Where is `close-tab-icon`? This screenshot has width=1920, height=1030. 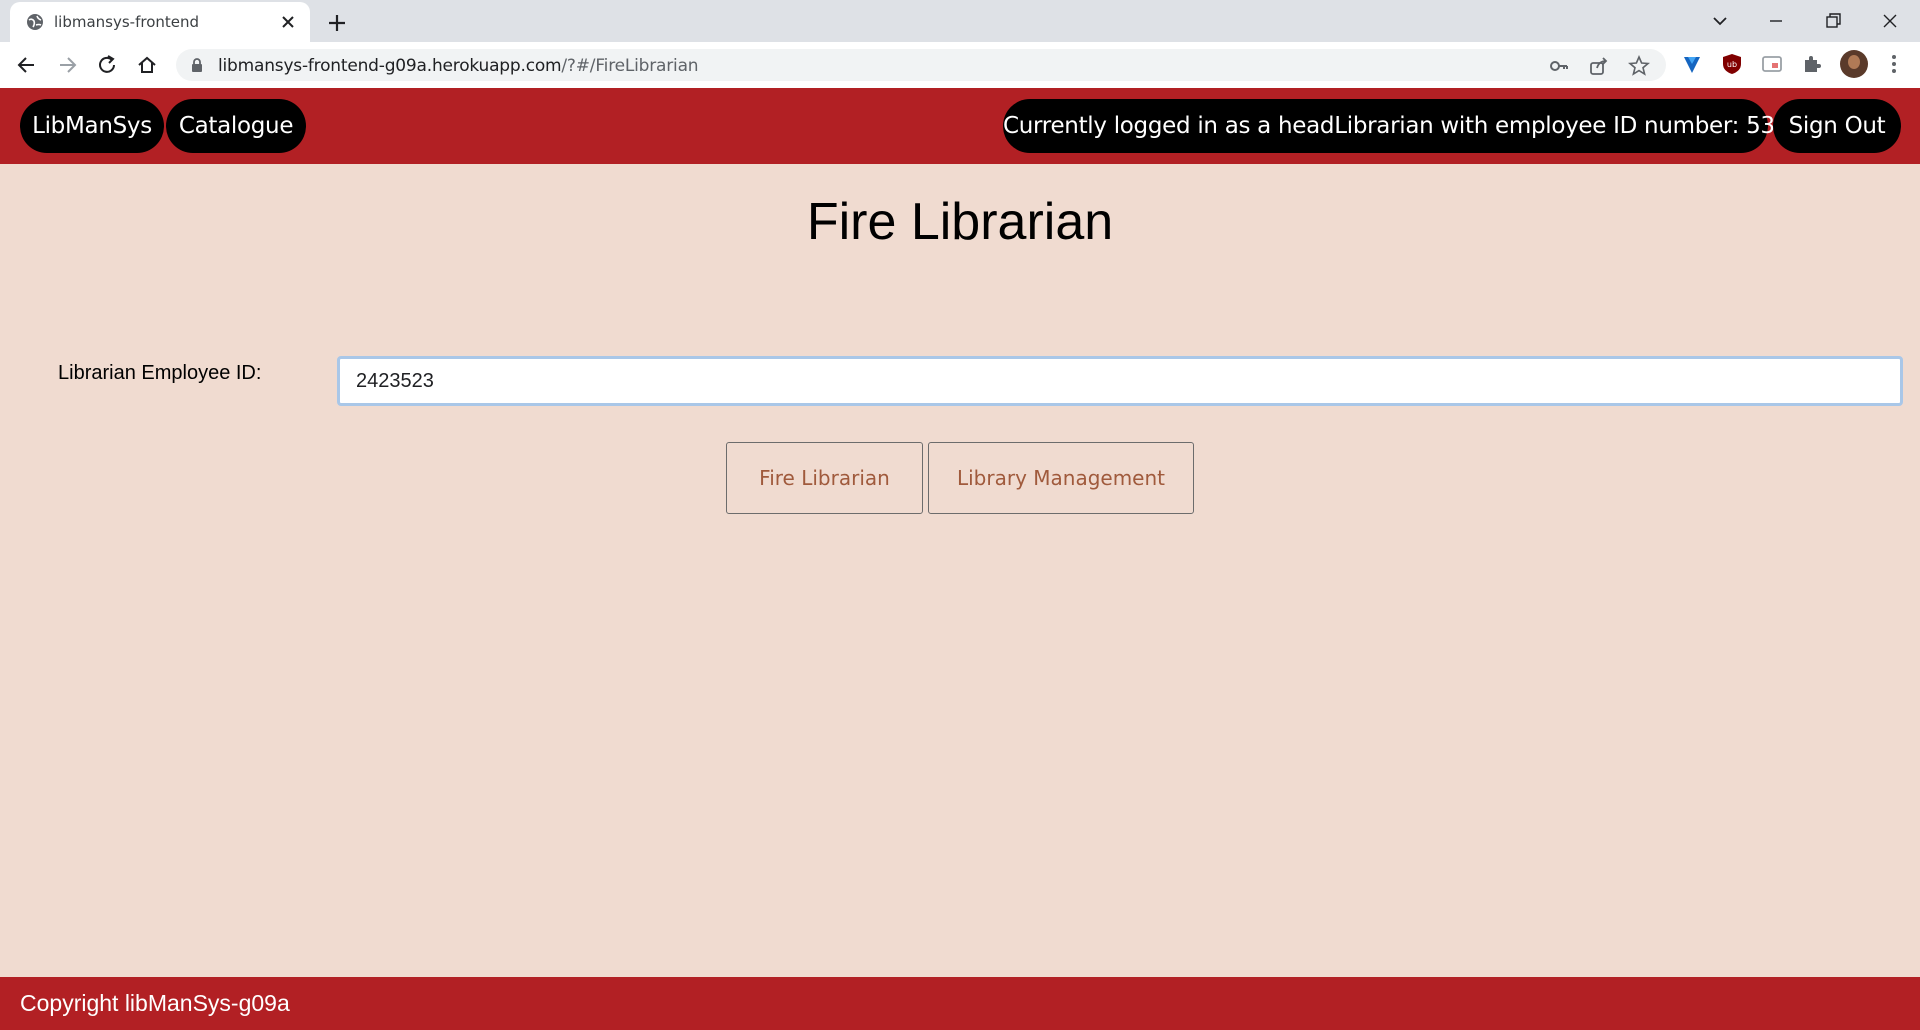 close-tab-icon is located at coordinates (288, 22).